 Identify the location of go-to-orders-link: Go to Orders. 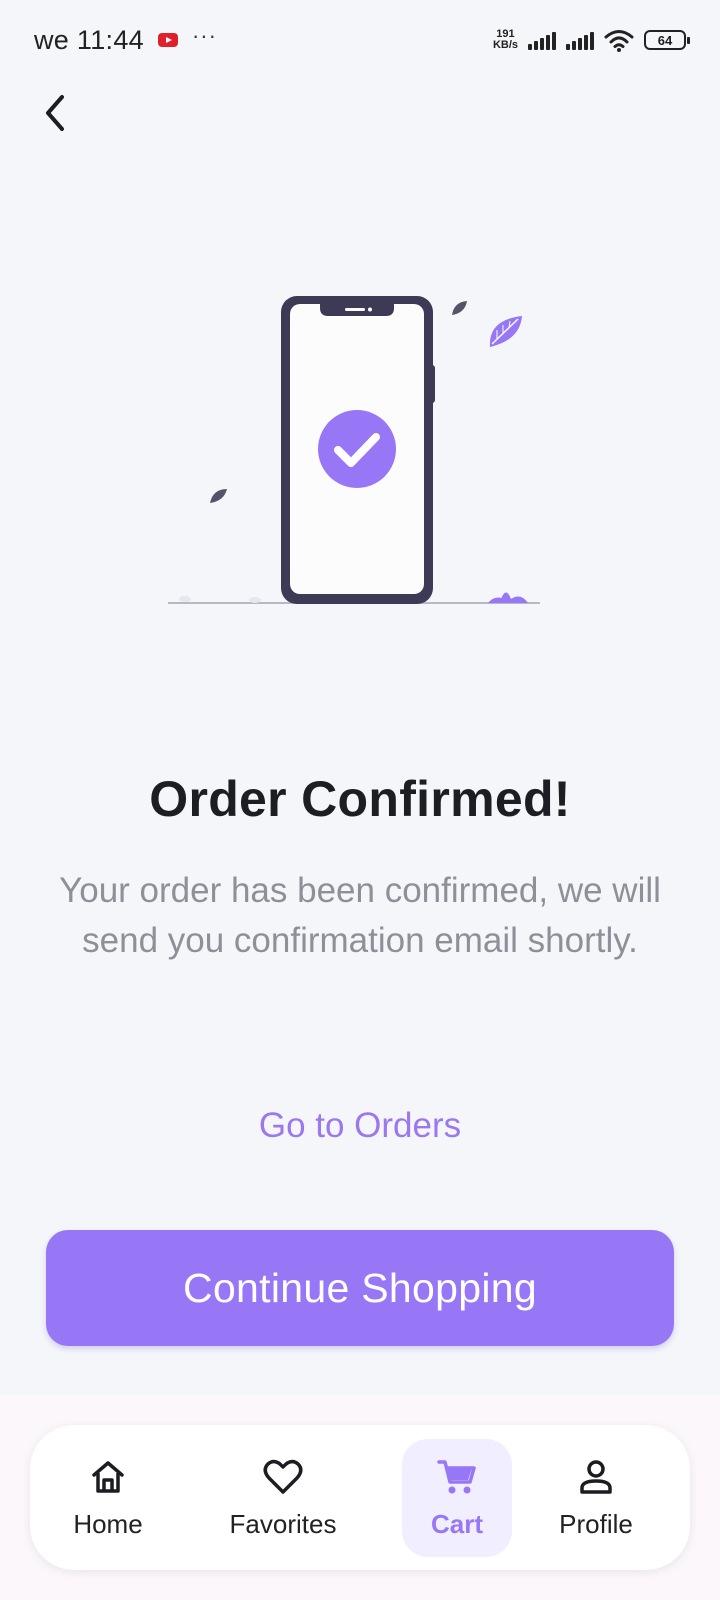
(360, 1126).